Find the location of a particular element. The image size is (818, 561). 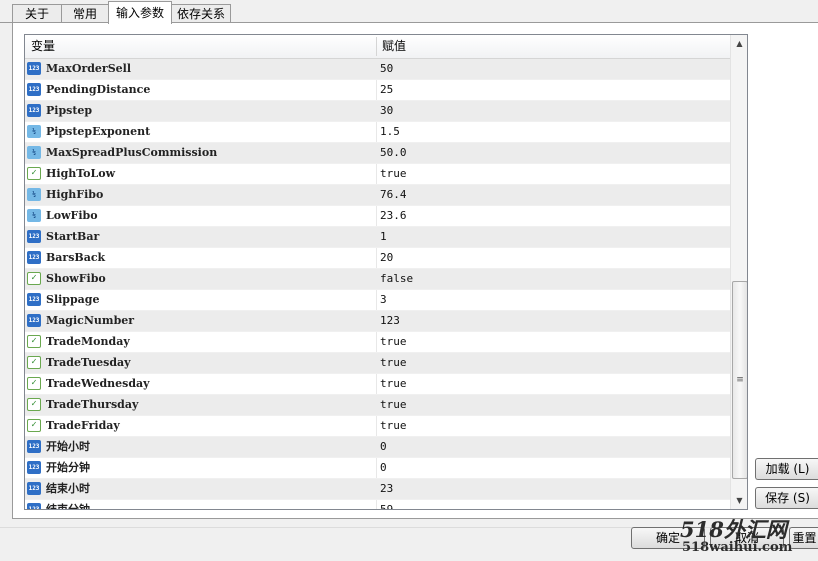

variable-value: 1 is located at coordinates (383, 237).